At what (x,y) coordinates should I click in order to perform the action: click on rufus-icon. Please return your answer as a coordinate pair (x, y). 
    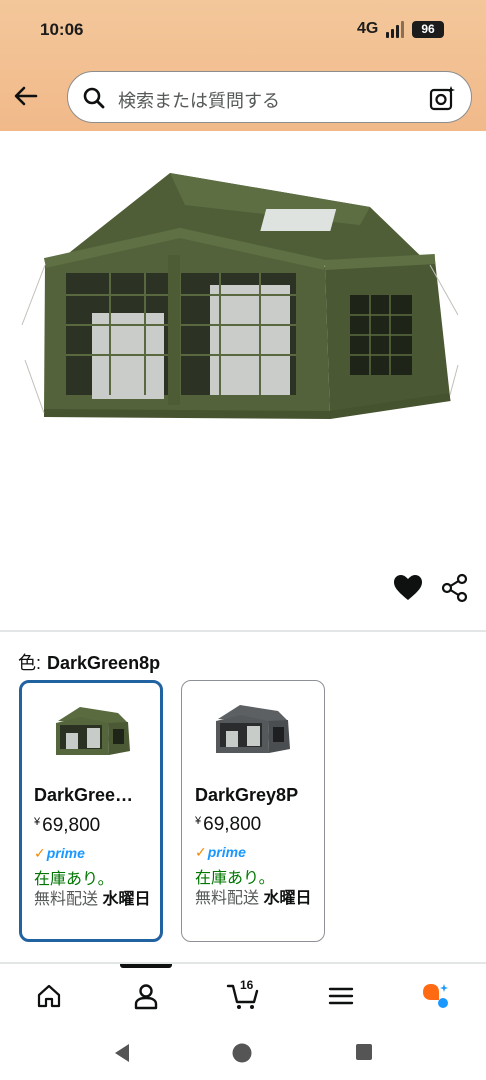
    Looking at the image, I should click on (435, 996).